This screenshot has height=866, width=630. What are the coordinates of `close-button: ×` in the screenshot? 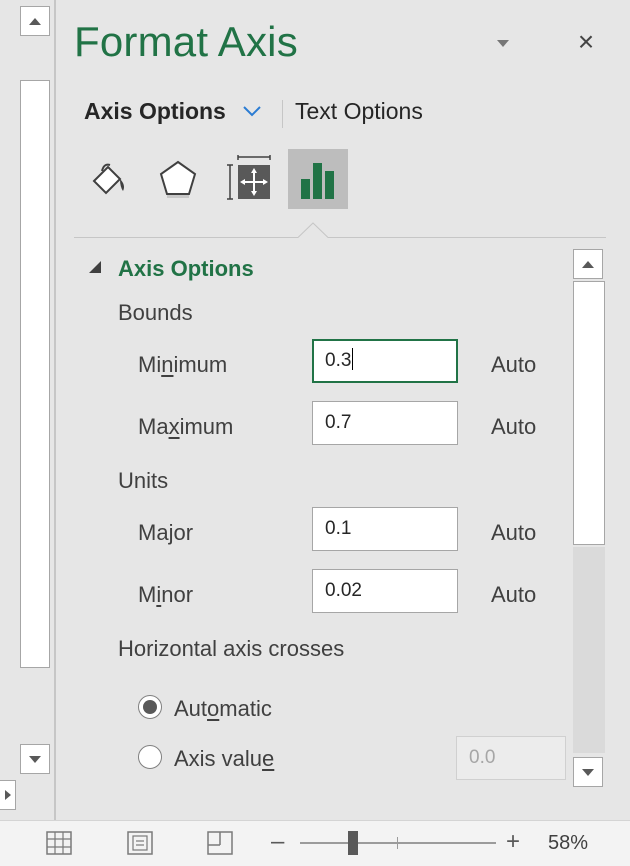 It's located at (586, 42).